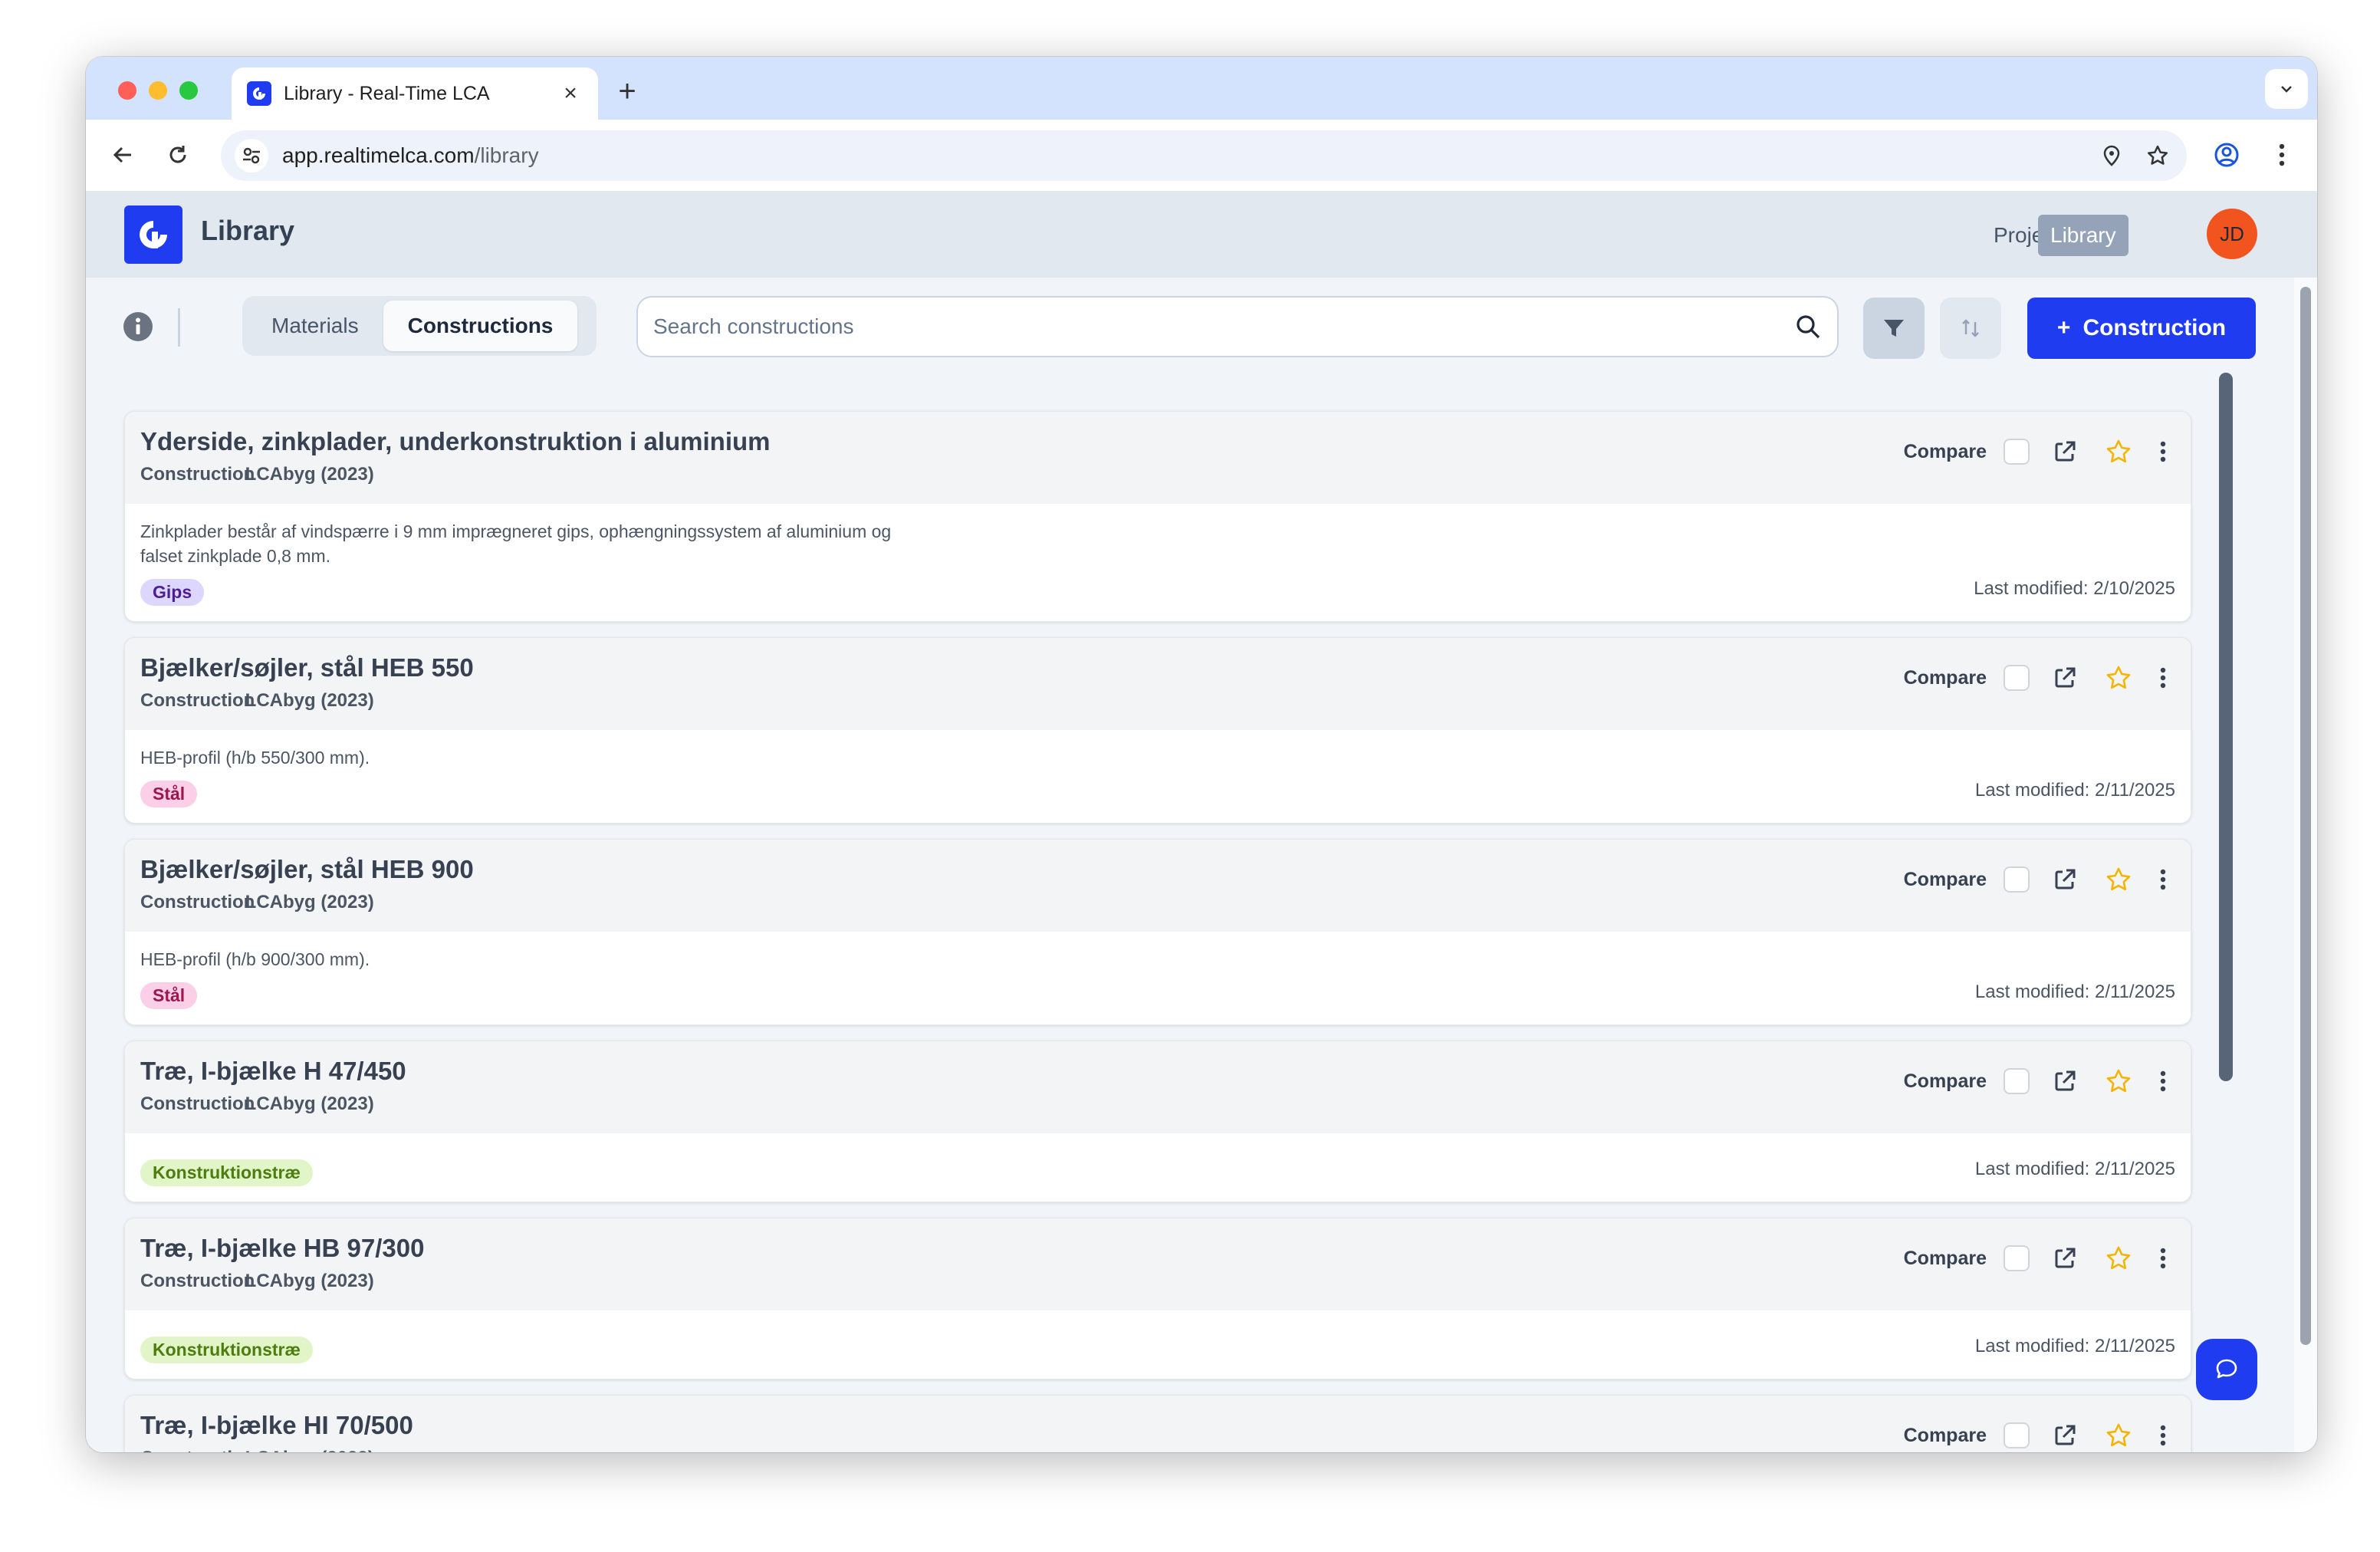 The width and height of the screenshot is (2380, 1552). Describe the element at coordinates (627, 92) in the screenshot. I see `new-tab-button: +` at that location.